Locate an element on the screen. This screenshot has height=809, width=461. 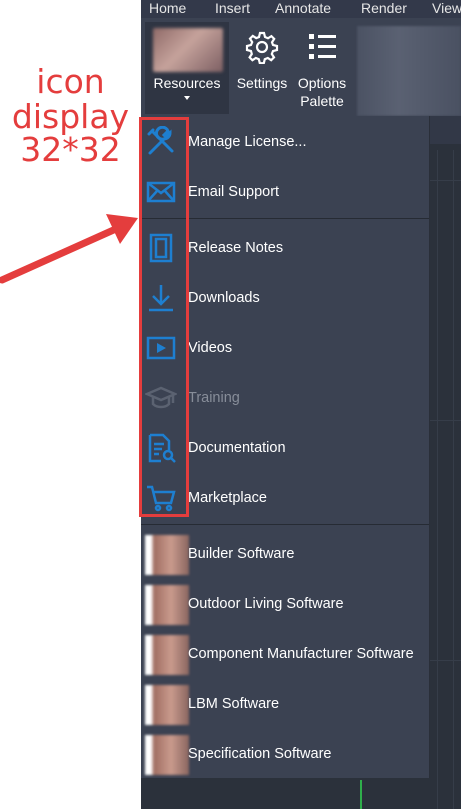
options-palette-label-line2: Palette is located at coordinates (322, 101).